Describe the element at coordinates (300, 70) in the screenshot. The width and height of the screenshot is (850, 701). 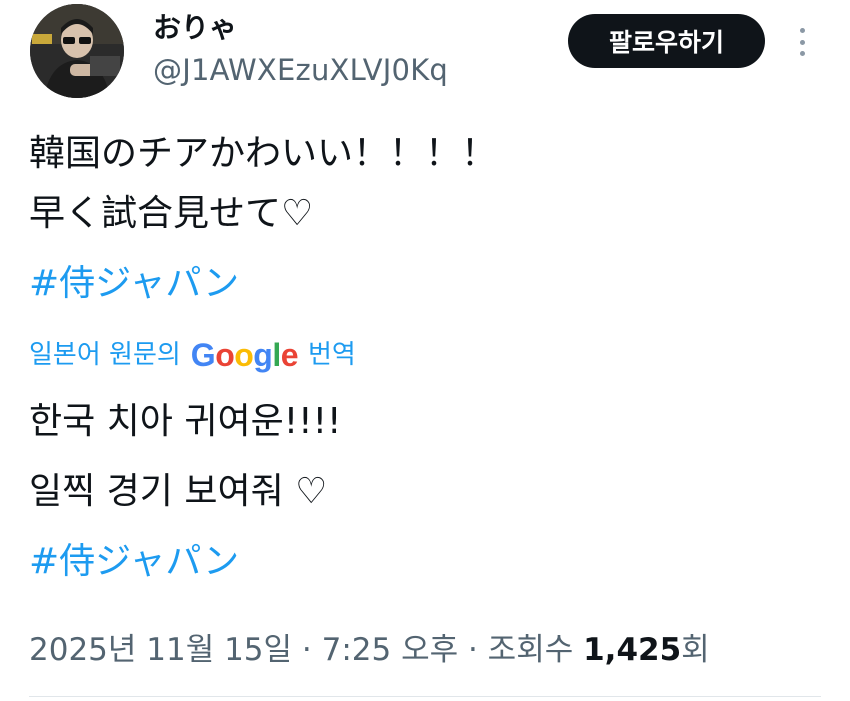
I see `user-handle: @J1AWXEzuXLVJ0Kq` at that location.